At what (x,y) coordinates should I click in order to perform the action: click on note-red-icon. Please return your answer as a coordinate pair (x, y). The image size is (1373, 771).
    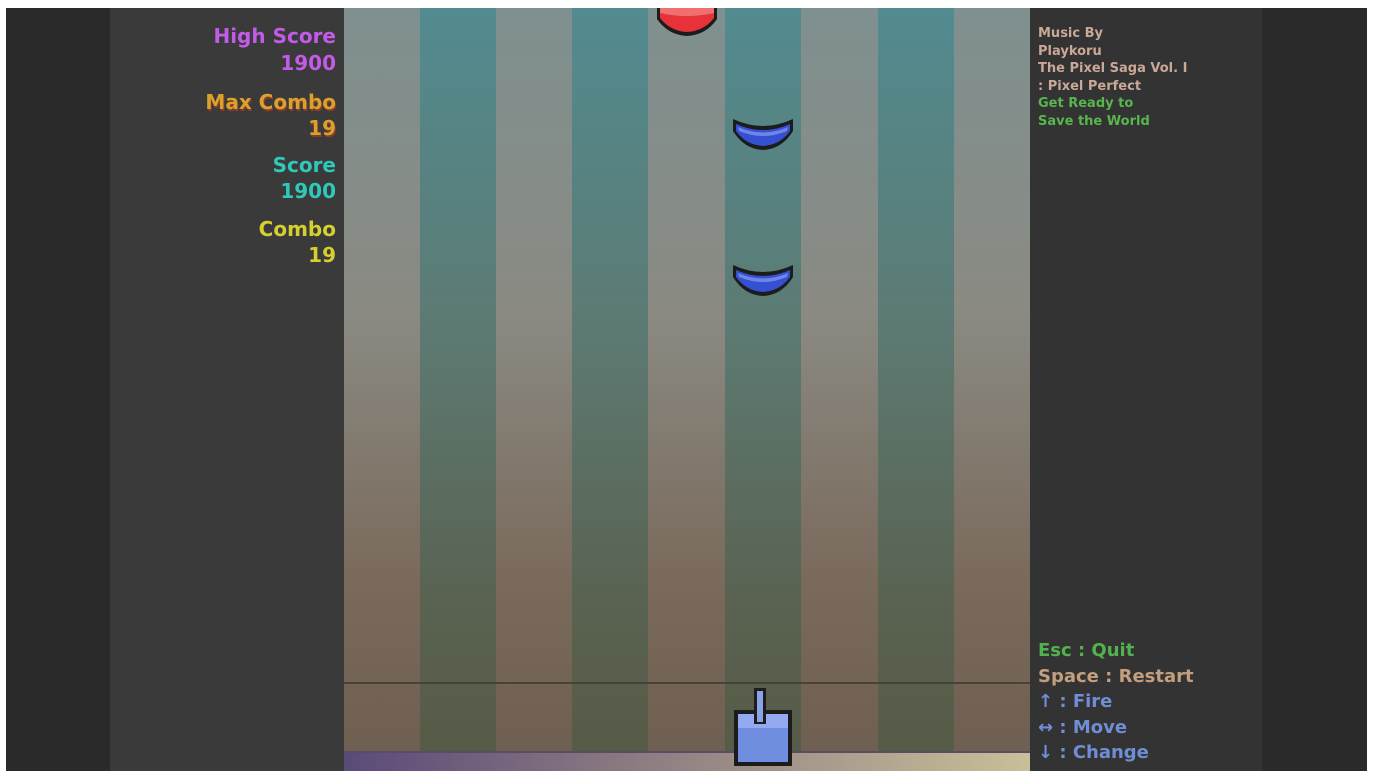
    Looking at the image, I should click on (687, 22).